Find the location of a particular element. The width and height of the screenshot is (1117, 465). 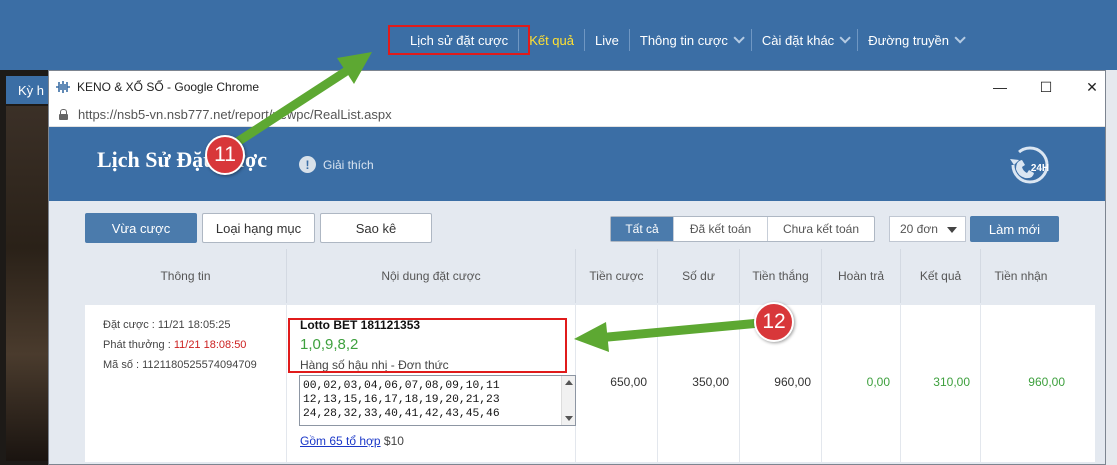

refresh-label: Làm mới is located at coordinates (1014, 229).